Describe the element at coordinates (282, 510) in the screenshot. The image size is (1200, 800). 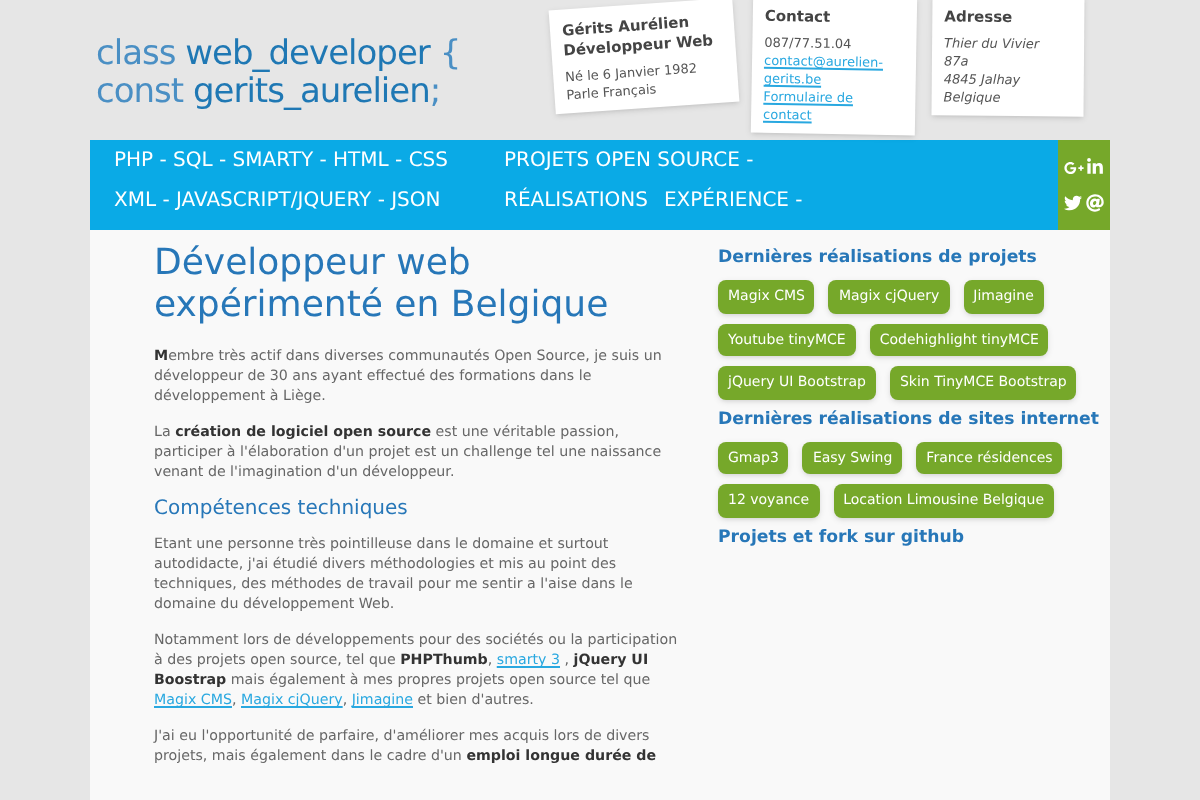
I see `section-heading: Compétences techniques` at that location.